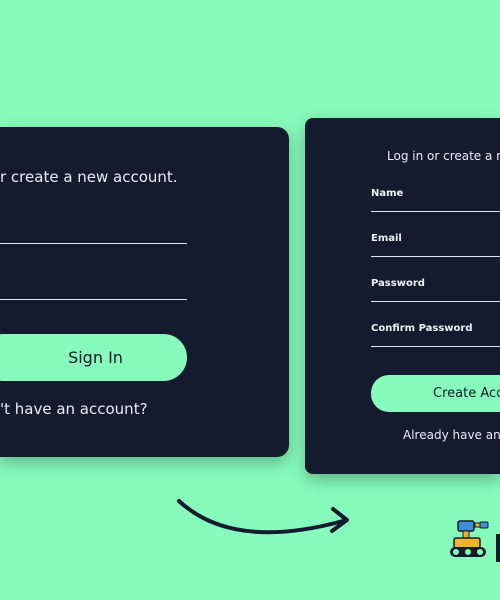  What do you see at coordinates (475, 541) in the screenshot?
I see `robot-logo-icon` at bounding box center [475, 541].